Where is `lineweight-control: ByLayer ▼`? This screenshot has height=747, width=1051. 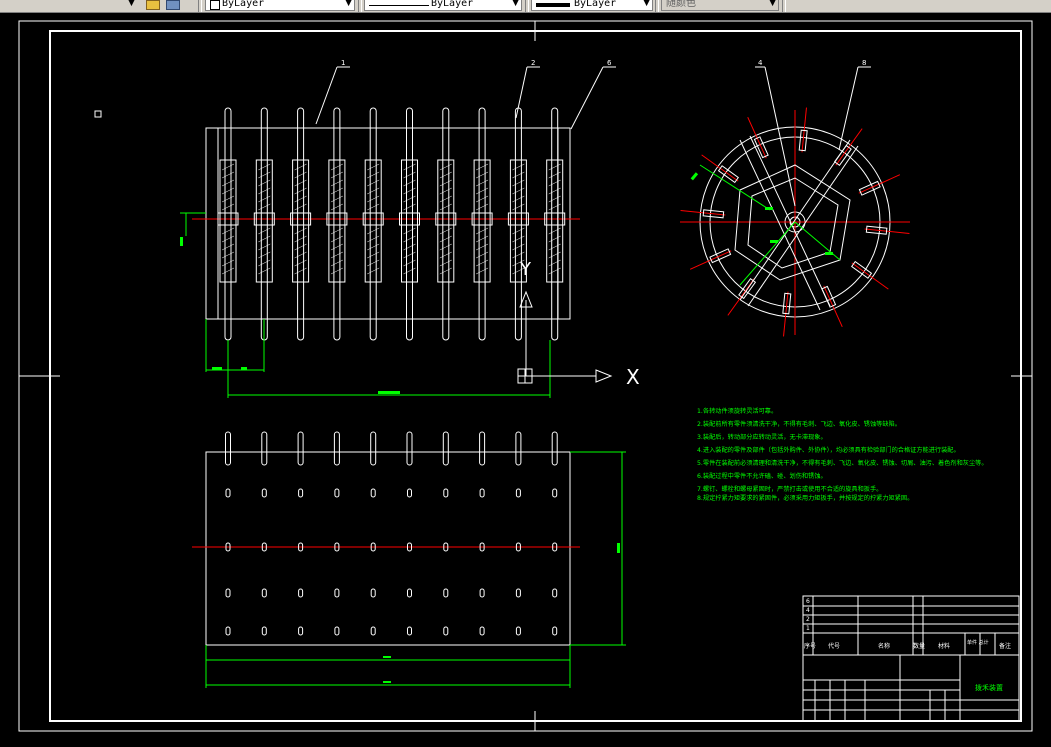
lineweight-control: ByLayer ▼ is located at coordinates (592, 5).